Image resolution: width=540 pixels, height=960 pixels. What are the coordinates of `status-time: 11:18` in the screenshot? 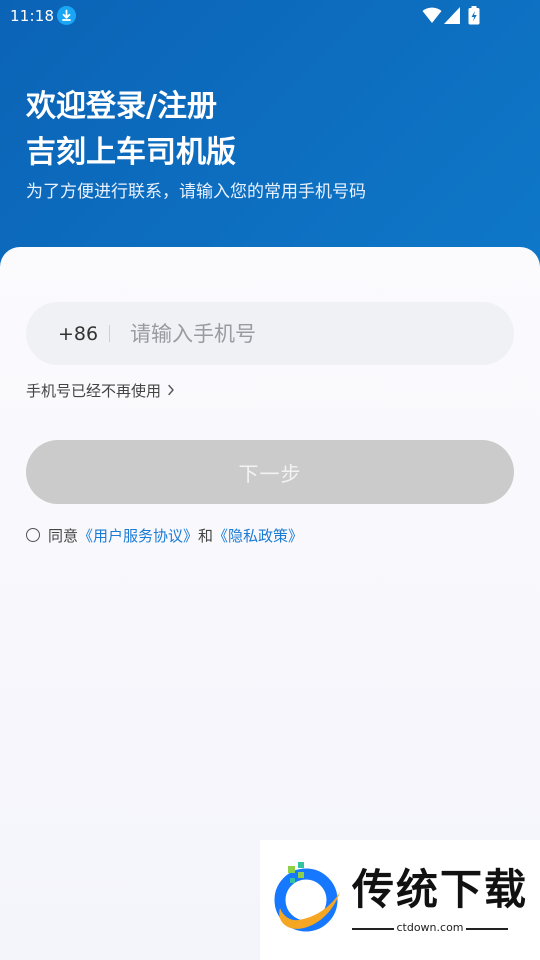 It's located at (32, 16).